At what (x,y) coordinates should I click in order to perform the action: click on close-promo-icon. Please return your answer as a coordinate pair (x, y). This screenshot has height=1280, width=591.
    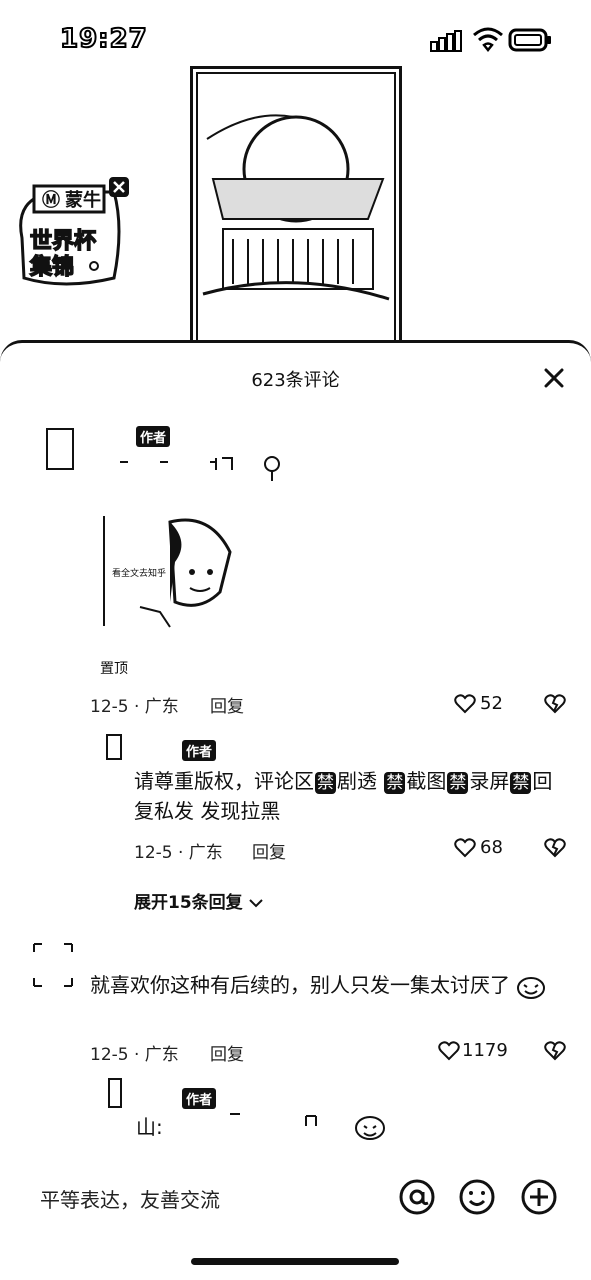
    Looking at the image, I should click on (119, 187).